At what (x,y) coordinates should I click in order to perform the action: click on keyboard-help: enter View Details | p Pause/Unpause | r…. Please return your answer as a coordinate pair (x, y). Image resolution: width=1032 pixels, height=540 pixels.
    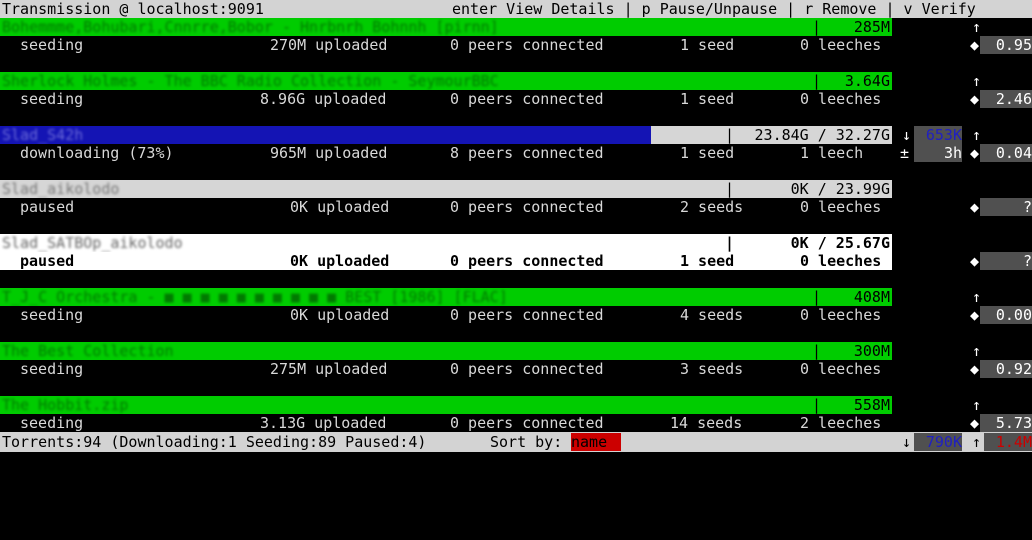
    Looking at the image, I should click on (714, 9).